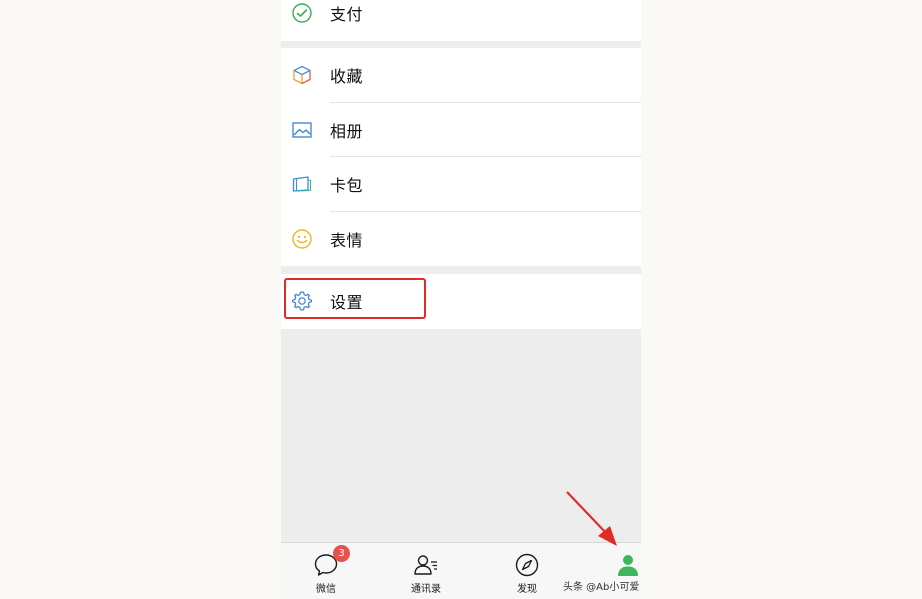 The width and height of the screenshot is (922, 599). I want to click on tools-group: 收藏 相册 卡包 表情, so click(461, 157).